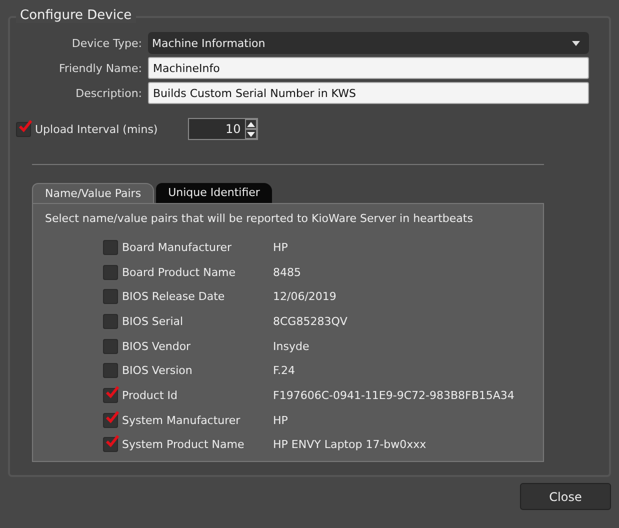 The image size is (619, 528). I want to click on pair-value: 8485, so click(287, 272).